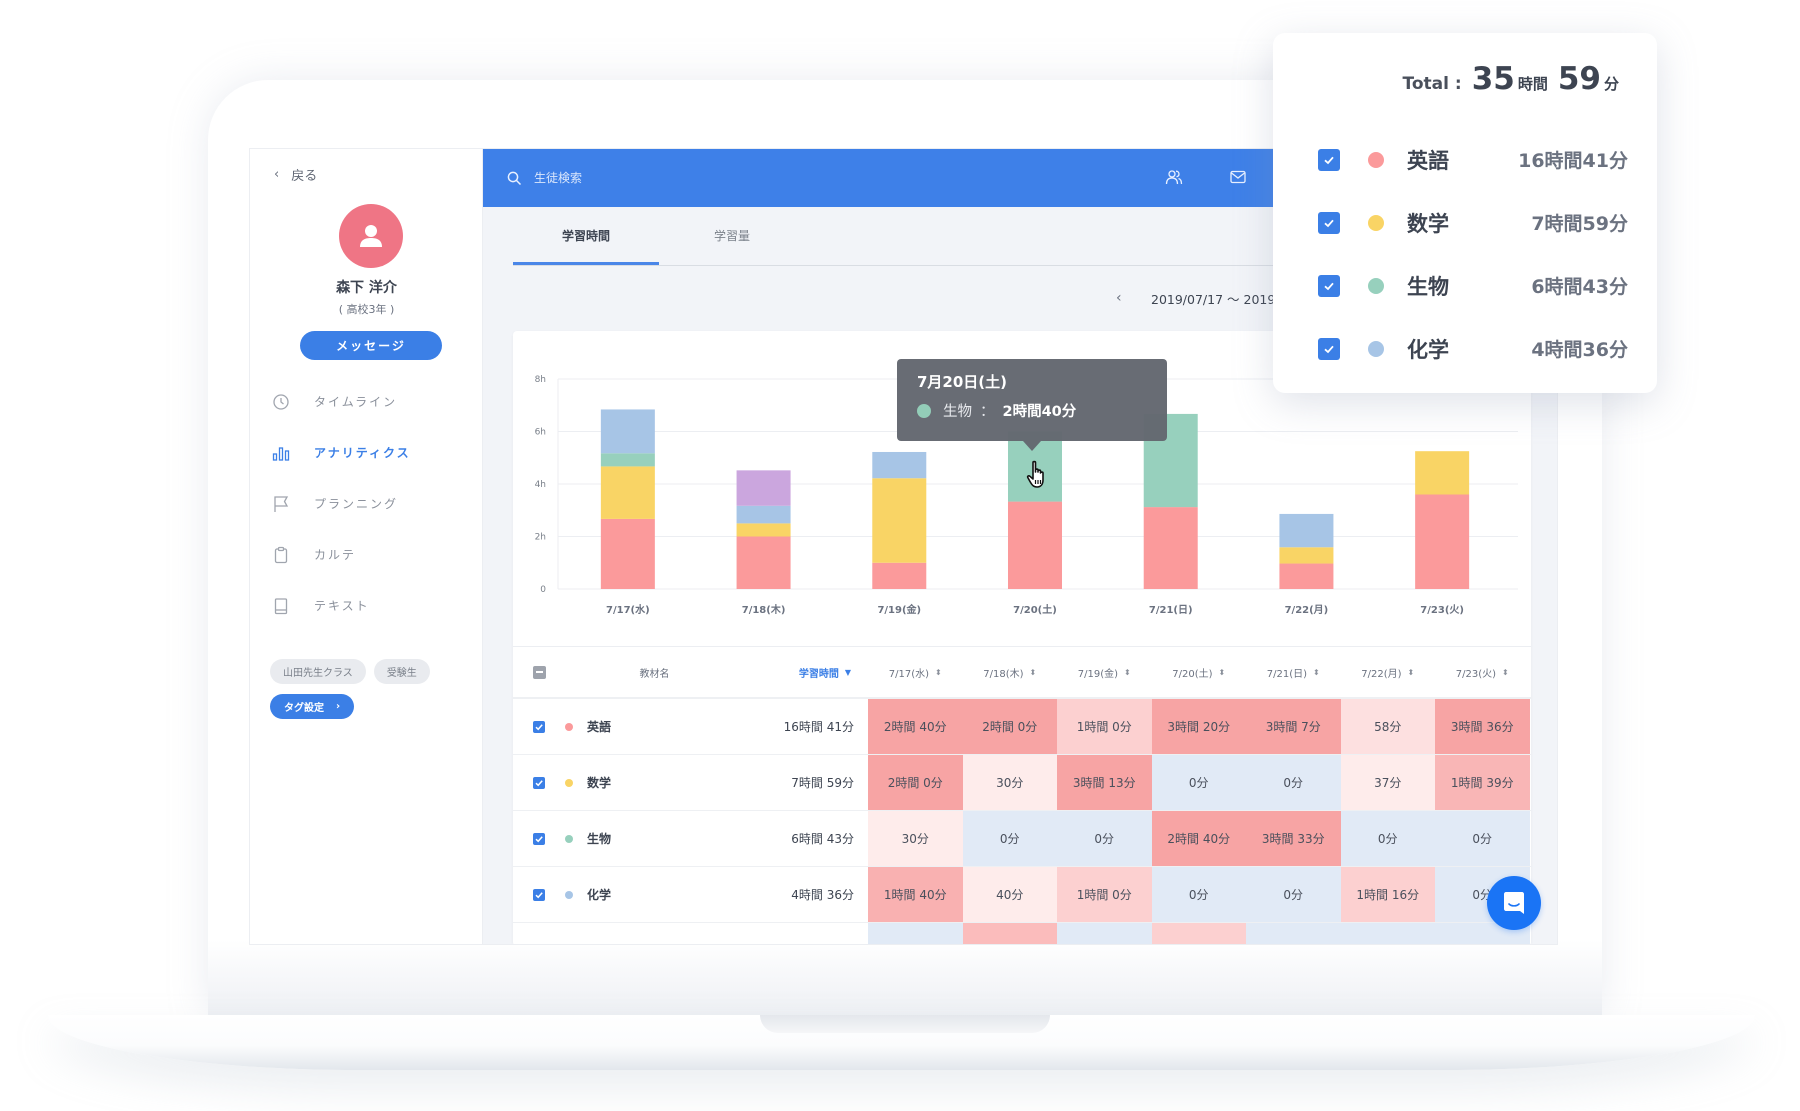 This screenshot has height=1111, width=1800. I want to click on tag-area: 山田先生クラス 受験生 タグ設定 ›, so click(370, 689).